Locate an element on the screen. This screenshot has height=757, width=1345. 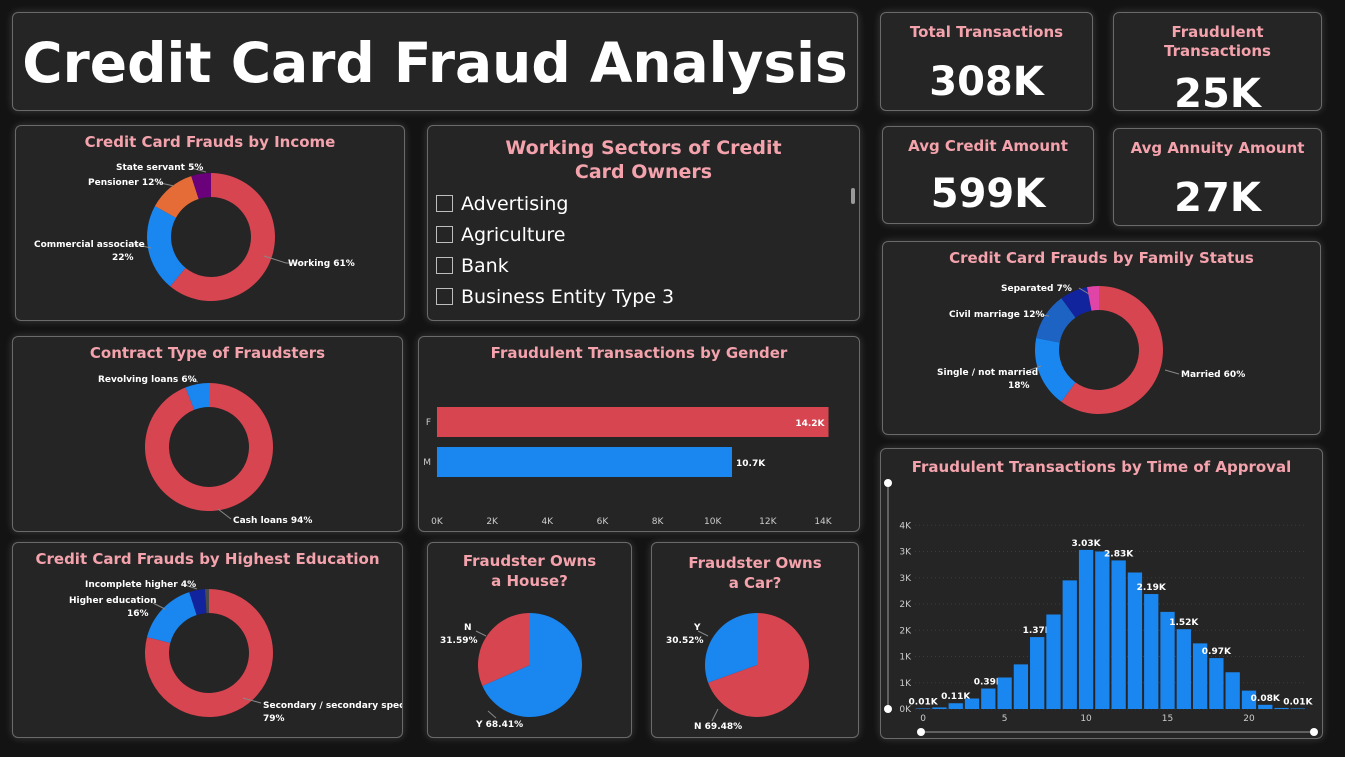
data-label: 10.7K is located at coordinates (751, 464).